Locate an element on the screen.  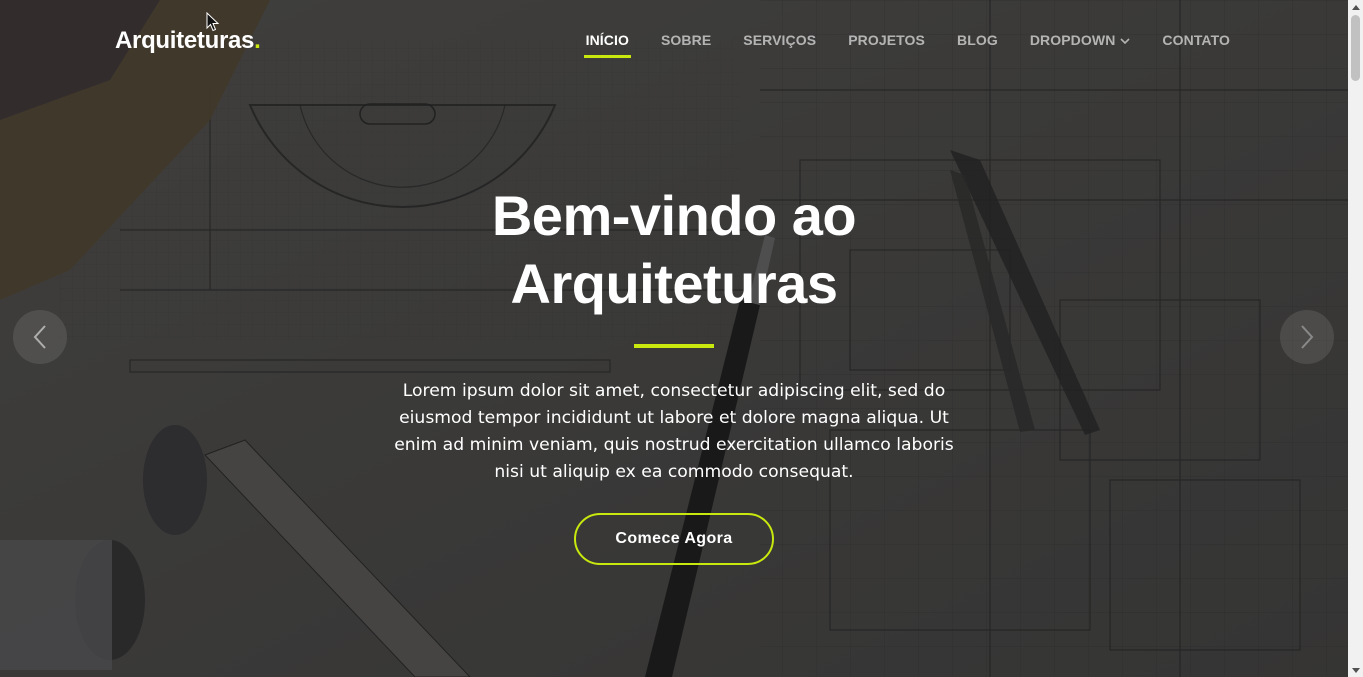
title-divider is located at coordinates (674, 346).